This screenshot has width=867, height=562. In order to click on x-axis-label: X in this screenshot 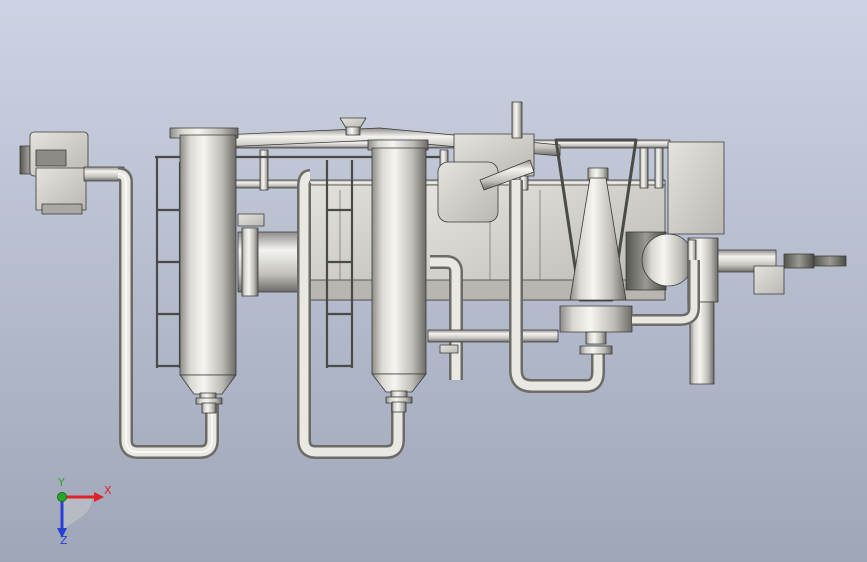, I will do `click(108, 490)`.